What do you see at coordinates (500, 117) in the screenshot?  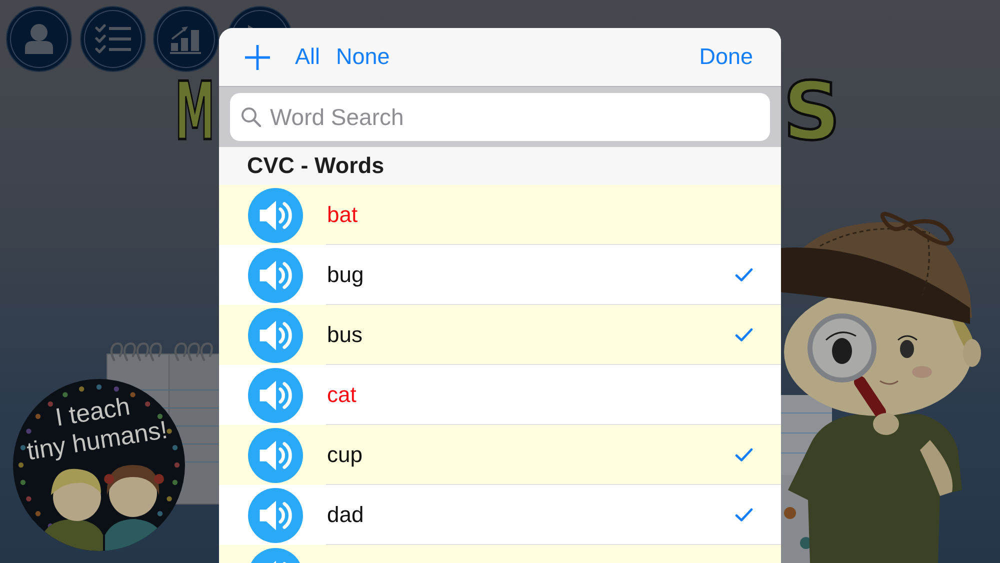 I see `search-field: Word Search` at bounding box center [500, 117].